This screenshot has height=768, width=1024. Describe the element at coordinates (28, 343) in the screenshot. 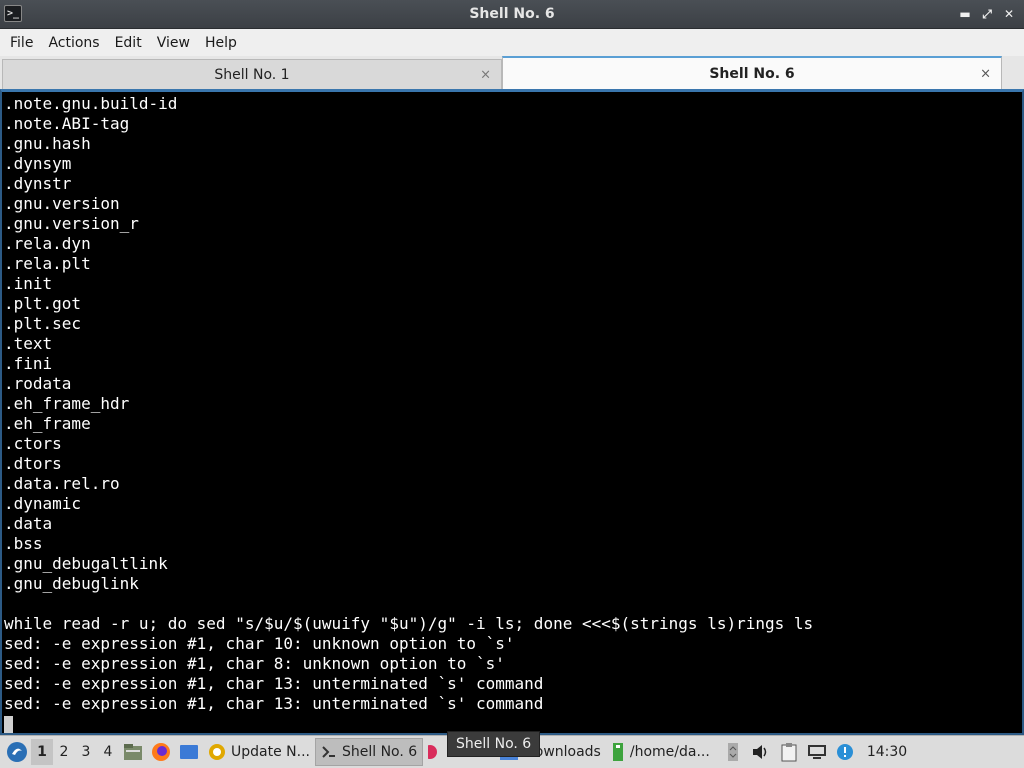

I see `terminal-line: .text` at that location.